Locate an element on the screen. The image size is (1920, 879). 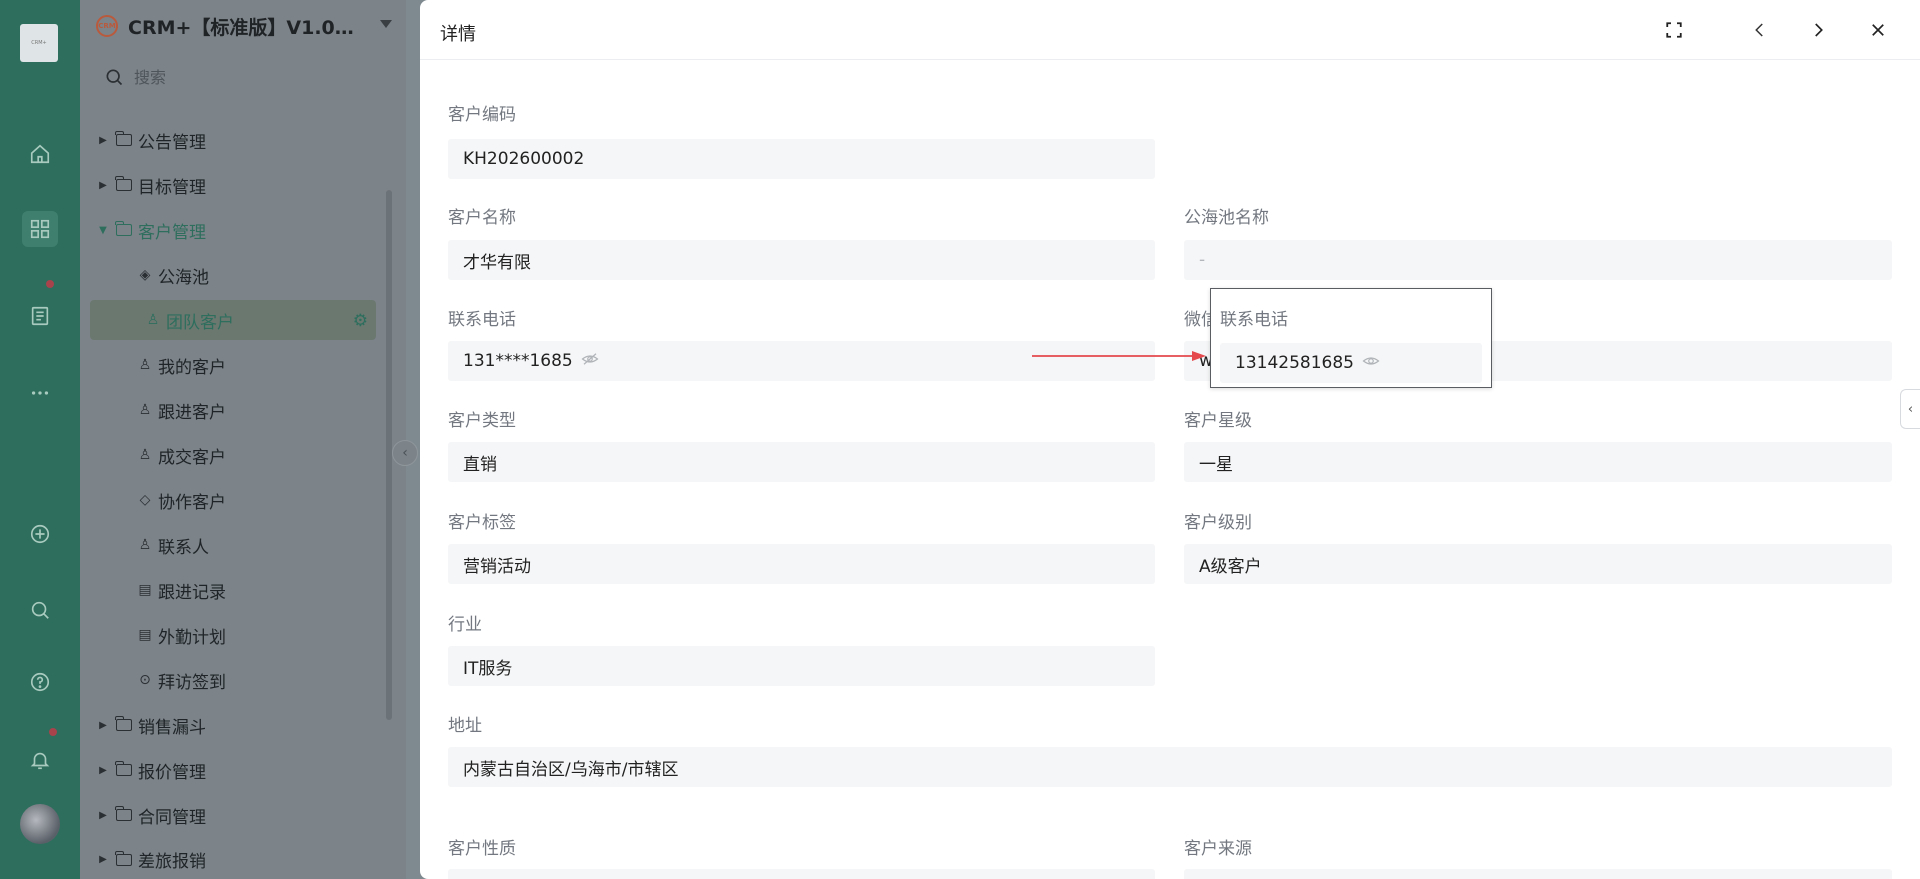
customer-nature-label: 客户性质 is located at coordinates (482, 849).